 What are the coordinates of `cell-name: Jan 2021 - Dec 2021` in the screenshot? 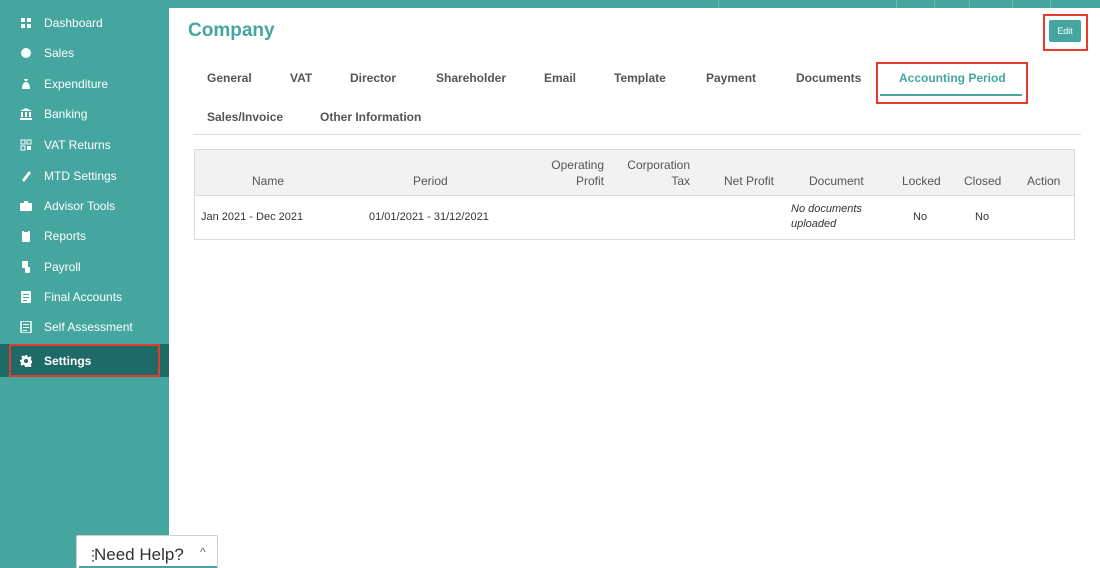 It's located at (252, 217).